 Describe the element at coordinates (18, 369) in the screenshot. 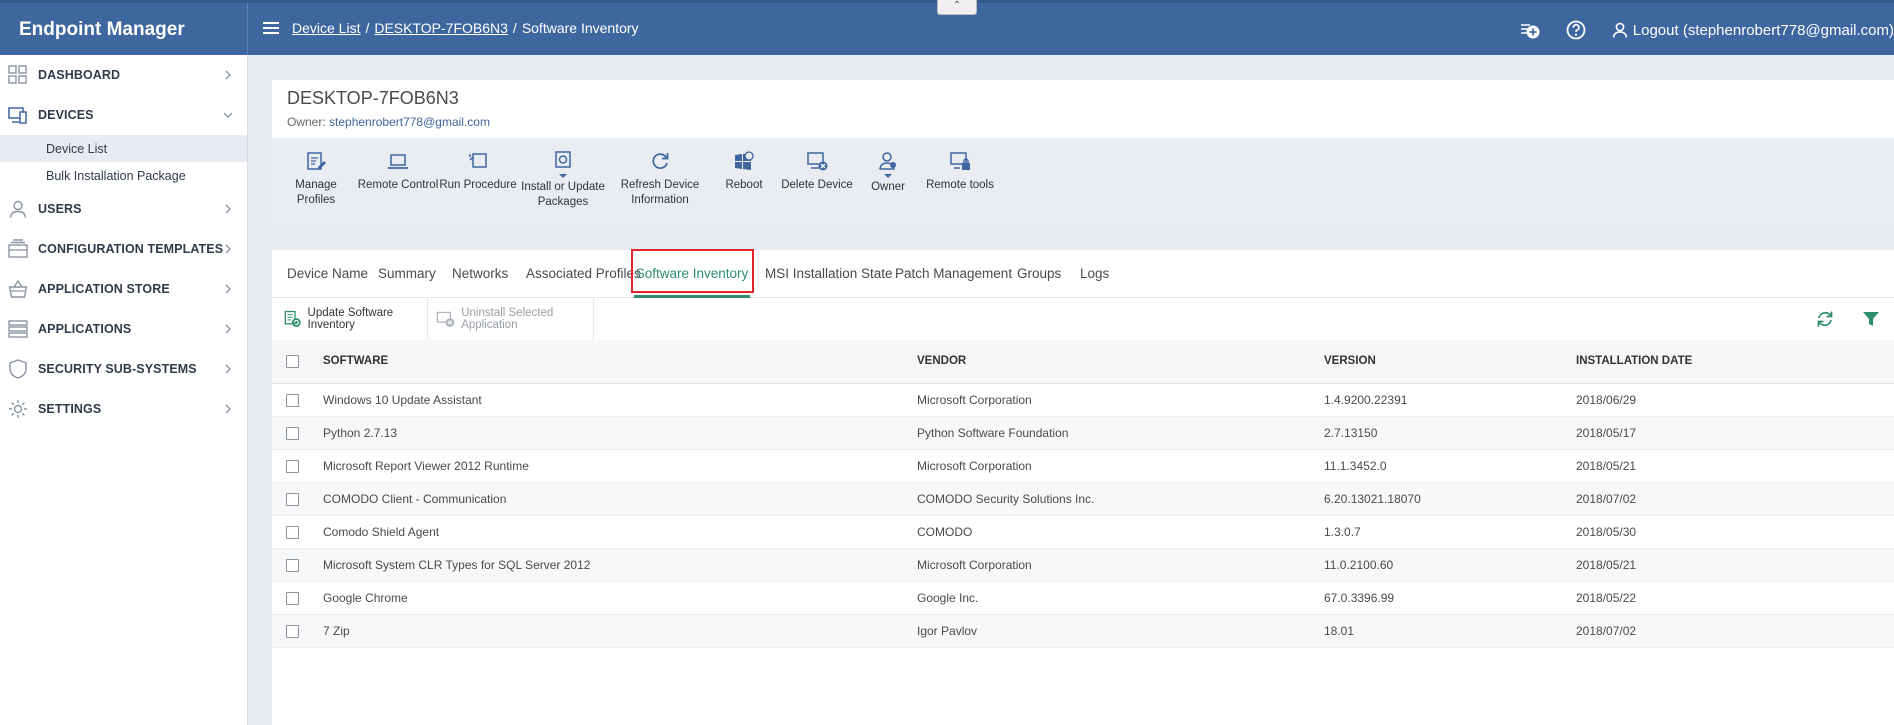

I see `shield-icon` at that location.